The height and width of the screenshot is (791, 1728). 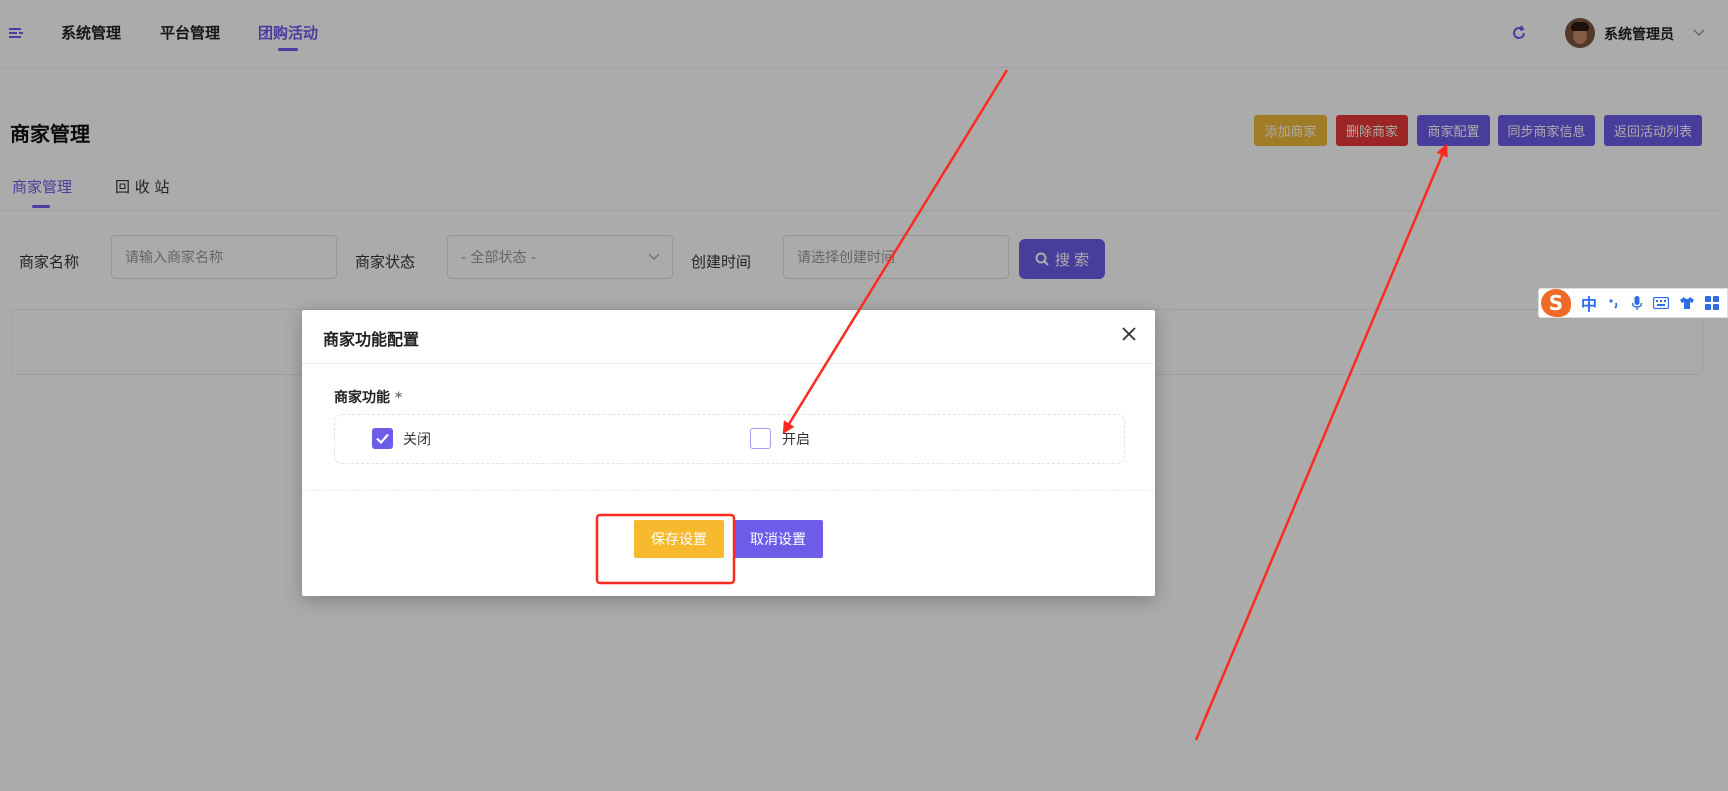 What do you see at coordinates (368, 398) in the screenshot?
I see `merchant-function-label: 商家功能 *` at bounding box center [368, 398].